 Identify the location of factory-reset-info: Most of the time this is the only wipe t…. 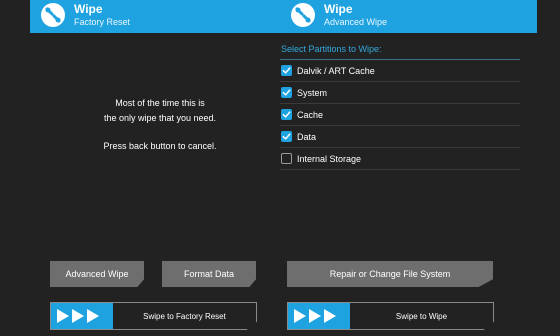
(160, 125).